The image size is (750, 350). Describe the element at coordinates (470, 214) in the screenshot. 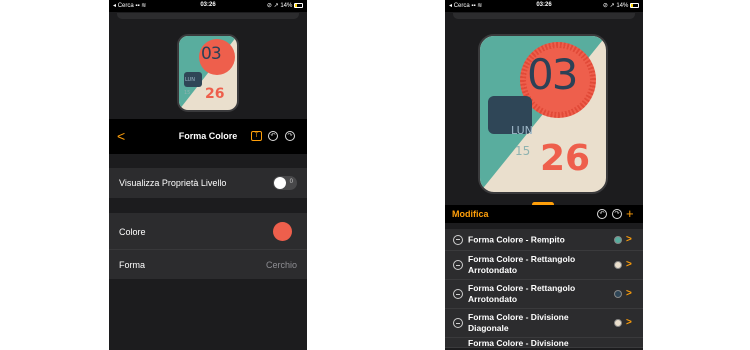

I see `edit-button: Modifica` at that location.